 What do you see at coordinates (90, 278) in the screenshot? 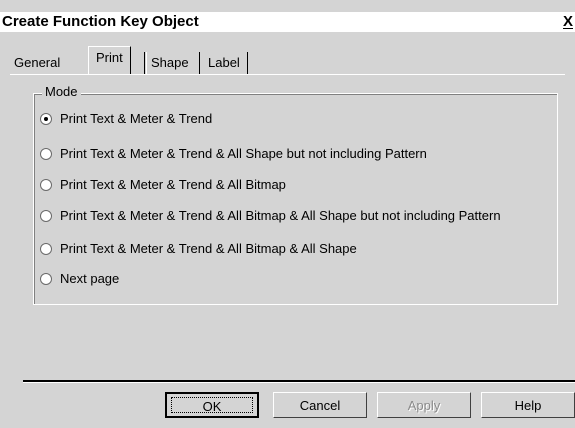
I see `radio-option-label: Next page` at bounding box center [90, 278].